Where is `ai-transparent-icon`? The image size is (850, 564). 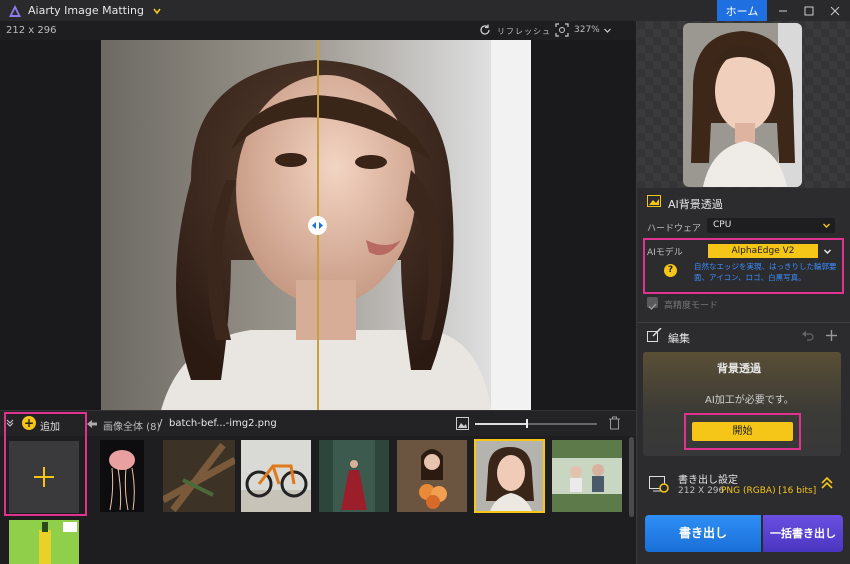 ai-transparent-icon is located at coordinates (654, 201).